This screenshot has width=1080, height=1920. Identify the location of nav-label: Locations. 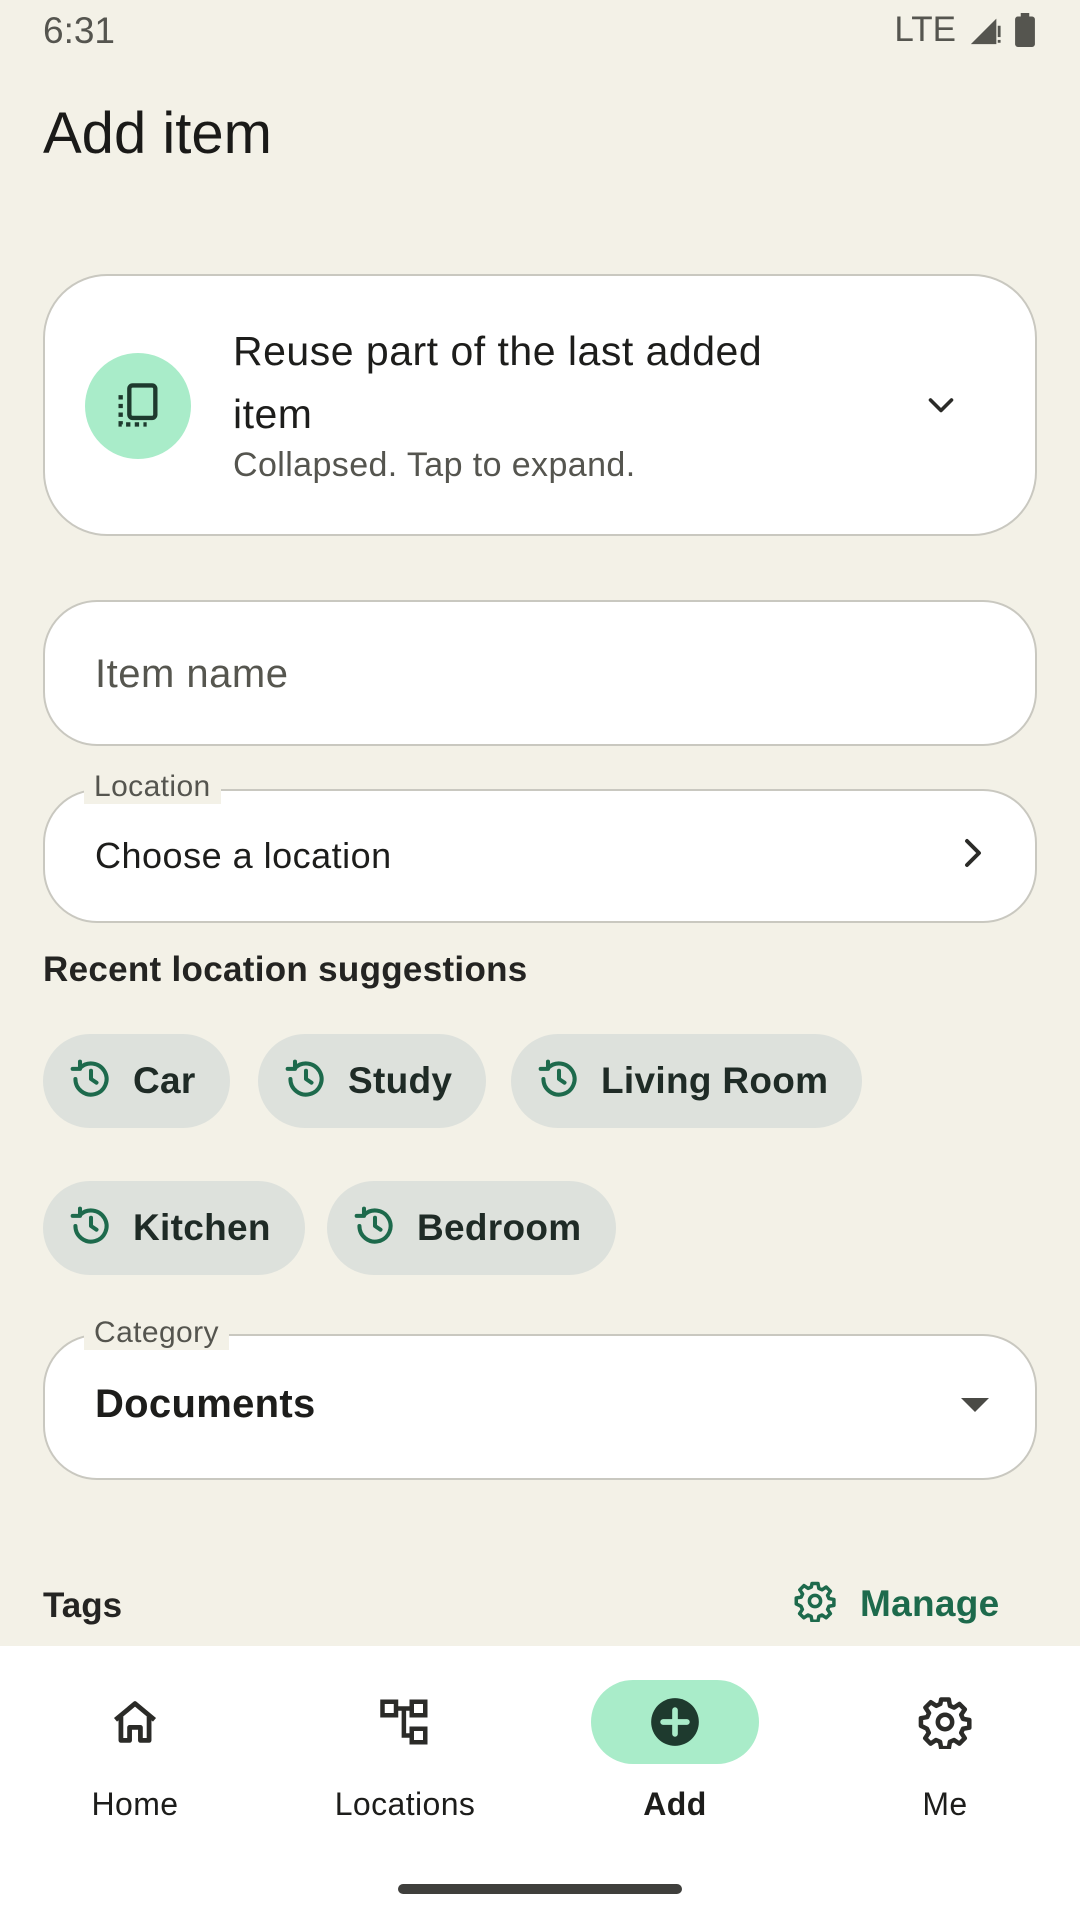
(405, 1804).